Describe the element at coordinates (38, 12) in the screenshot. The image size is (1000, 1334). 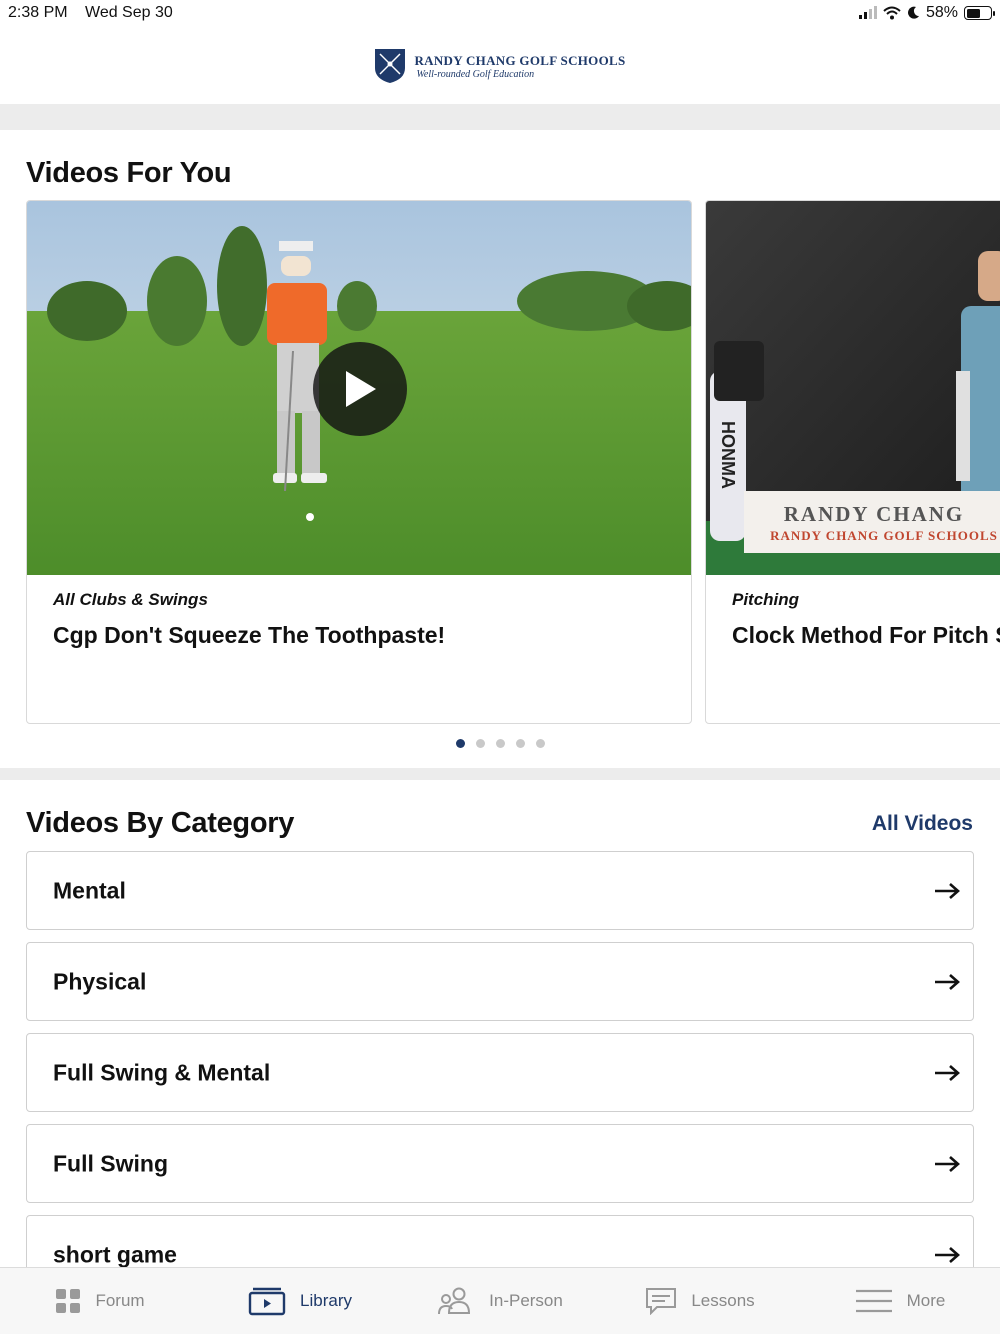
I see `status-time: 2:38 PM` at that location.